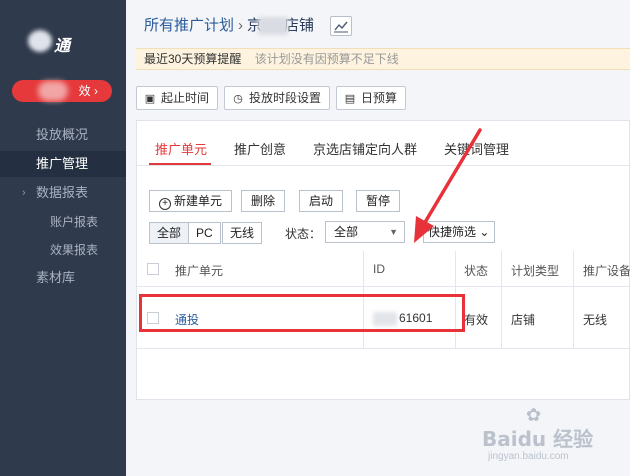 Image resolution: width=630 pixels, height=476 pixels. Describe the element at coordinates (538, 439) in the screenshot. I see `watermark-brand: Baidu 经验` at that location.